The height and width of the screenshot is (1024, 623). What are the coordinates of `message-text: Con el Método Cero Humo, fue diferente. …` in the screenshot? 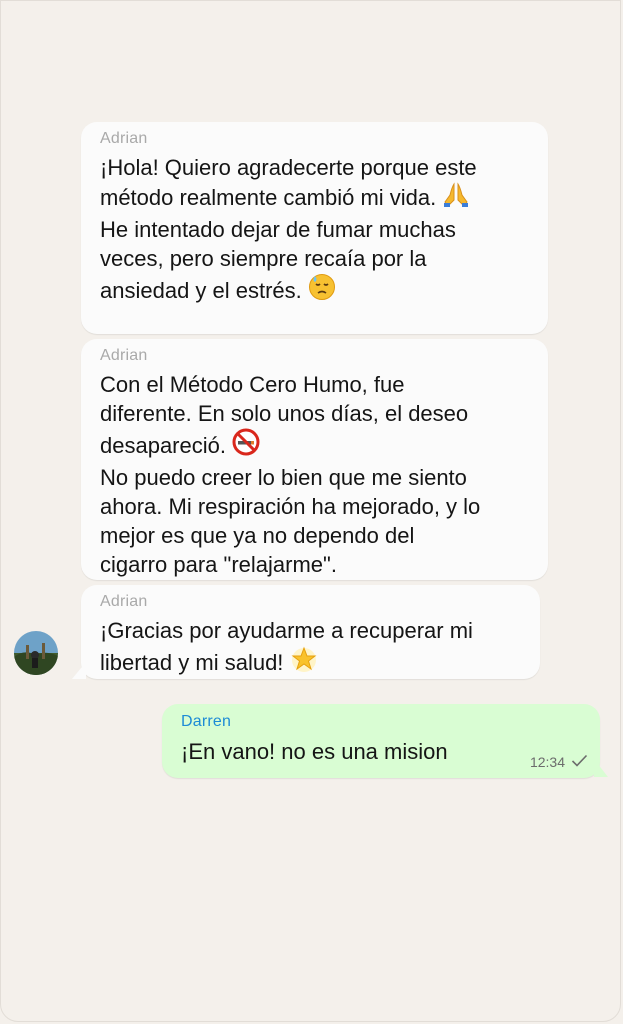 It's located at (317, 474).